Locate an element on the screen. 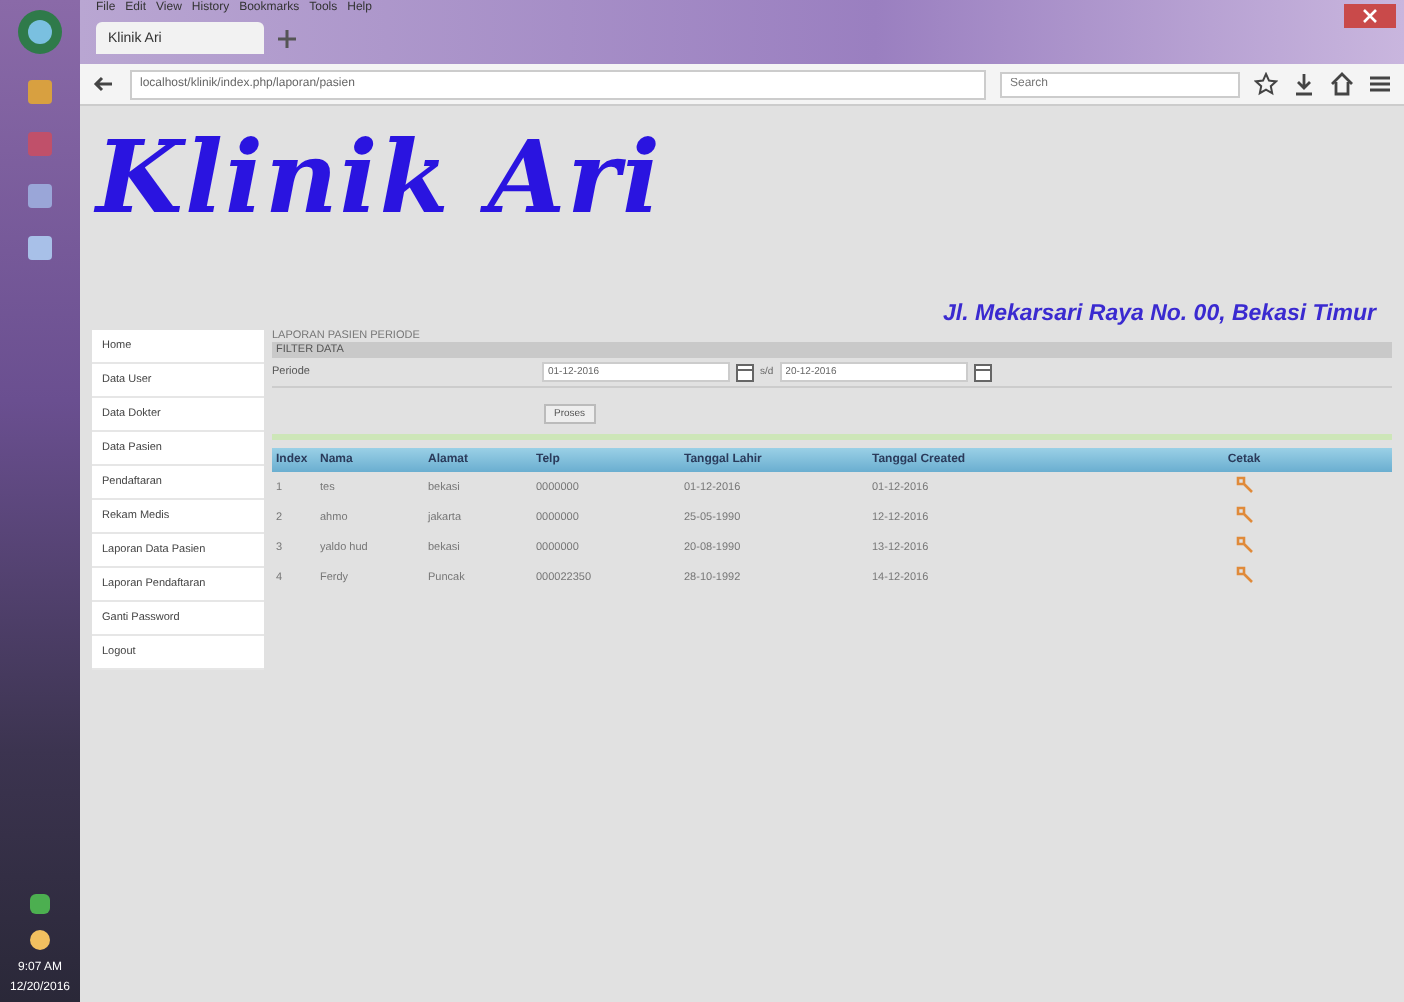 This screenshot has width=1404, height=1002. menu-icon is located at coordinates (1380, 84).